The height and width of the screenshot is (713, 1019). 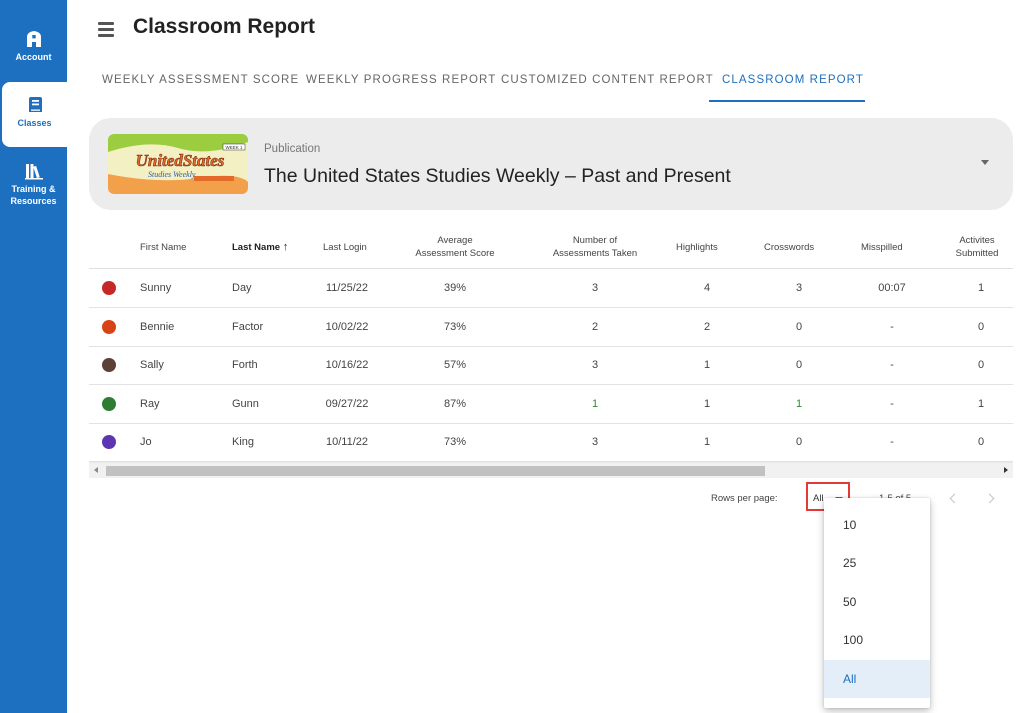 What do you see at coordinates (33, 184) in the screenshot?
I see `sidebar-item-training: Training & Resources` at bounding box center [33, 184].